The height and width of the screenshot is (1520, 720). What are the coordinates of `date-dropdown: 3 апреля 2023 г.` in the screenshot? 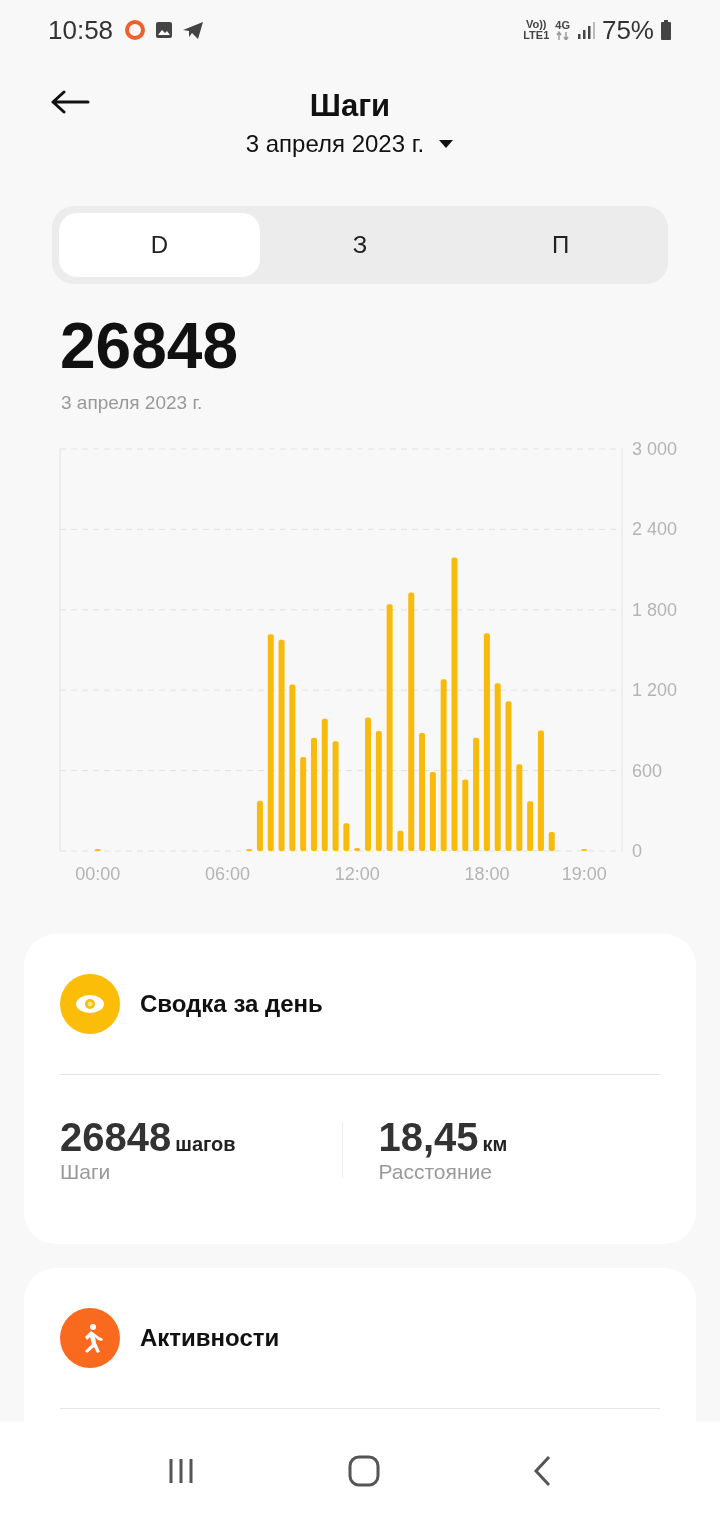 It's located at (350, 144).